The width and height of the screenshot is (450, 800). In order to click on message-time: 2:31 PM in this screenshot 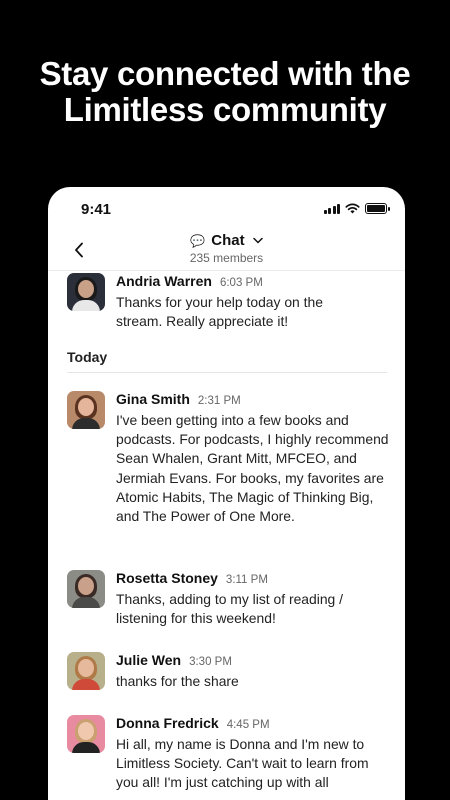, I will do `click(219, 401)`.